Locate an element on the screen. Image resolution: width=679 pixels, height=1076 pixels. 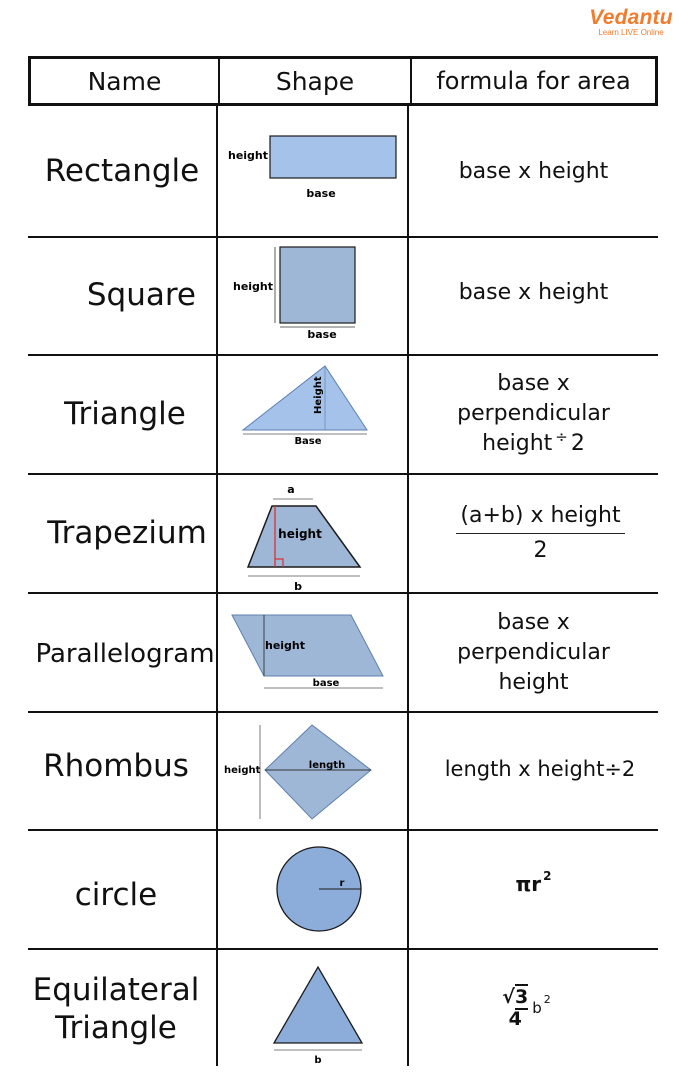
row-name-equilateral-line2: Triangle is located at coordinates (116, 1028).